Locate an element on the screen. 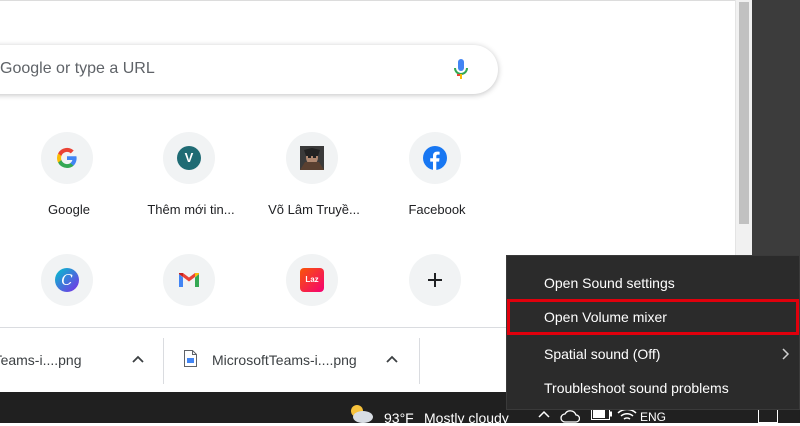 Image resolution: width=800 pixels, height=426 pixels. file-icon is located at coordinates (190, 358).